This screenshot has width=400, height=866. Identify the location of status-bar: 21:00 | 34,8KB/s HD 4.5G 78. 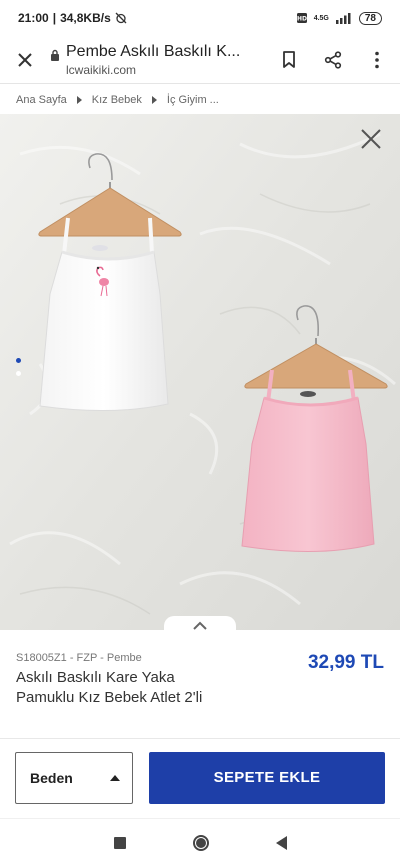
(200, 18).